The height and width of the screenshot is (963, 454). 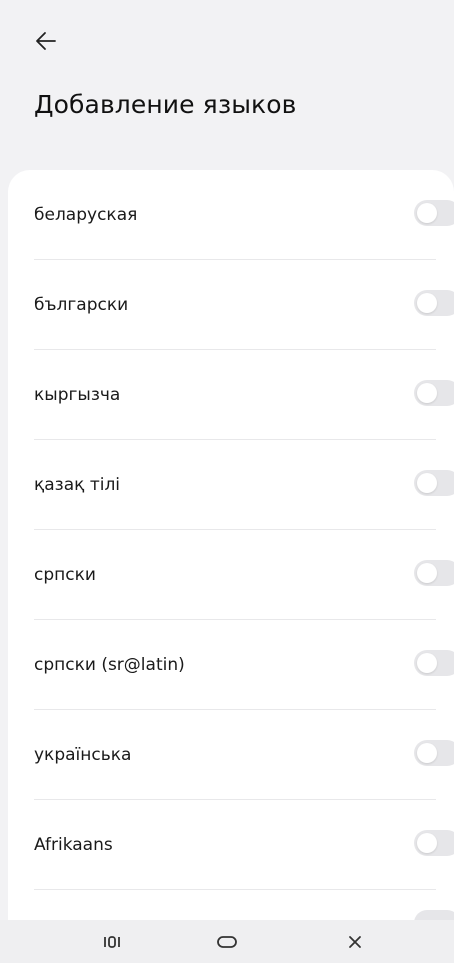 I want to click on language-label: български, so click(x=81, y=305).